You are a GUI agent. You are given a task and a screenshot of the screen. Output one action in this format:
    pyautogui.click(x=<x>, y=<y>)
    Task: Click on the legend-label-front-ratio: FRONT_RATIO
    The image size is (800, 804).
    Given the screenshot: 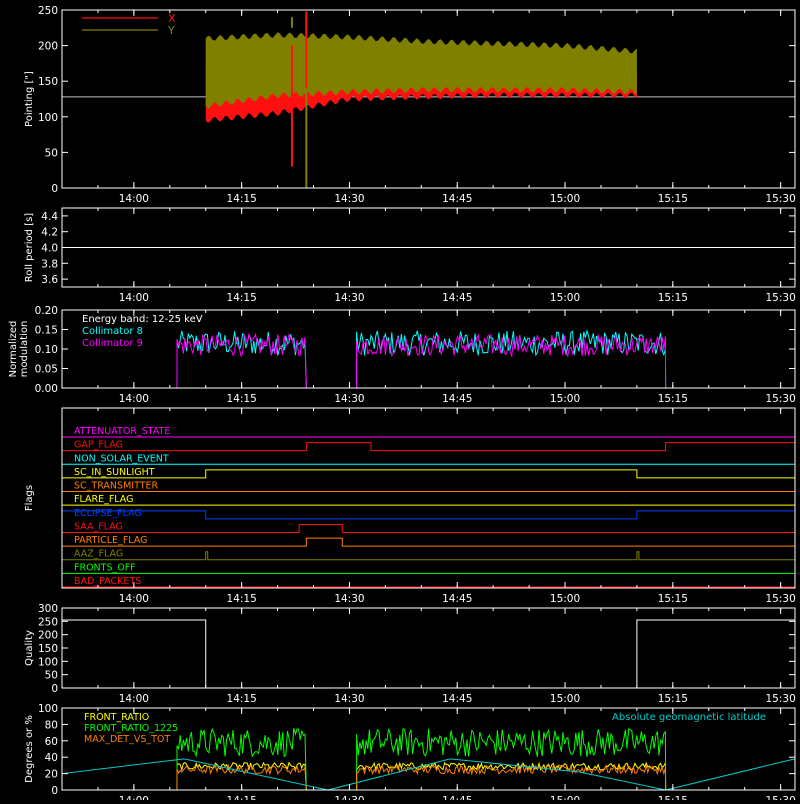 What is the action you would take?
    pyautogui.click(x=116, y=717)
    